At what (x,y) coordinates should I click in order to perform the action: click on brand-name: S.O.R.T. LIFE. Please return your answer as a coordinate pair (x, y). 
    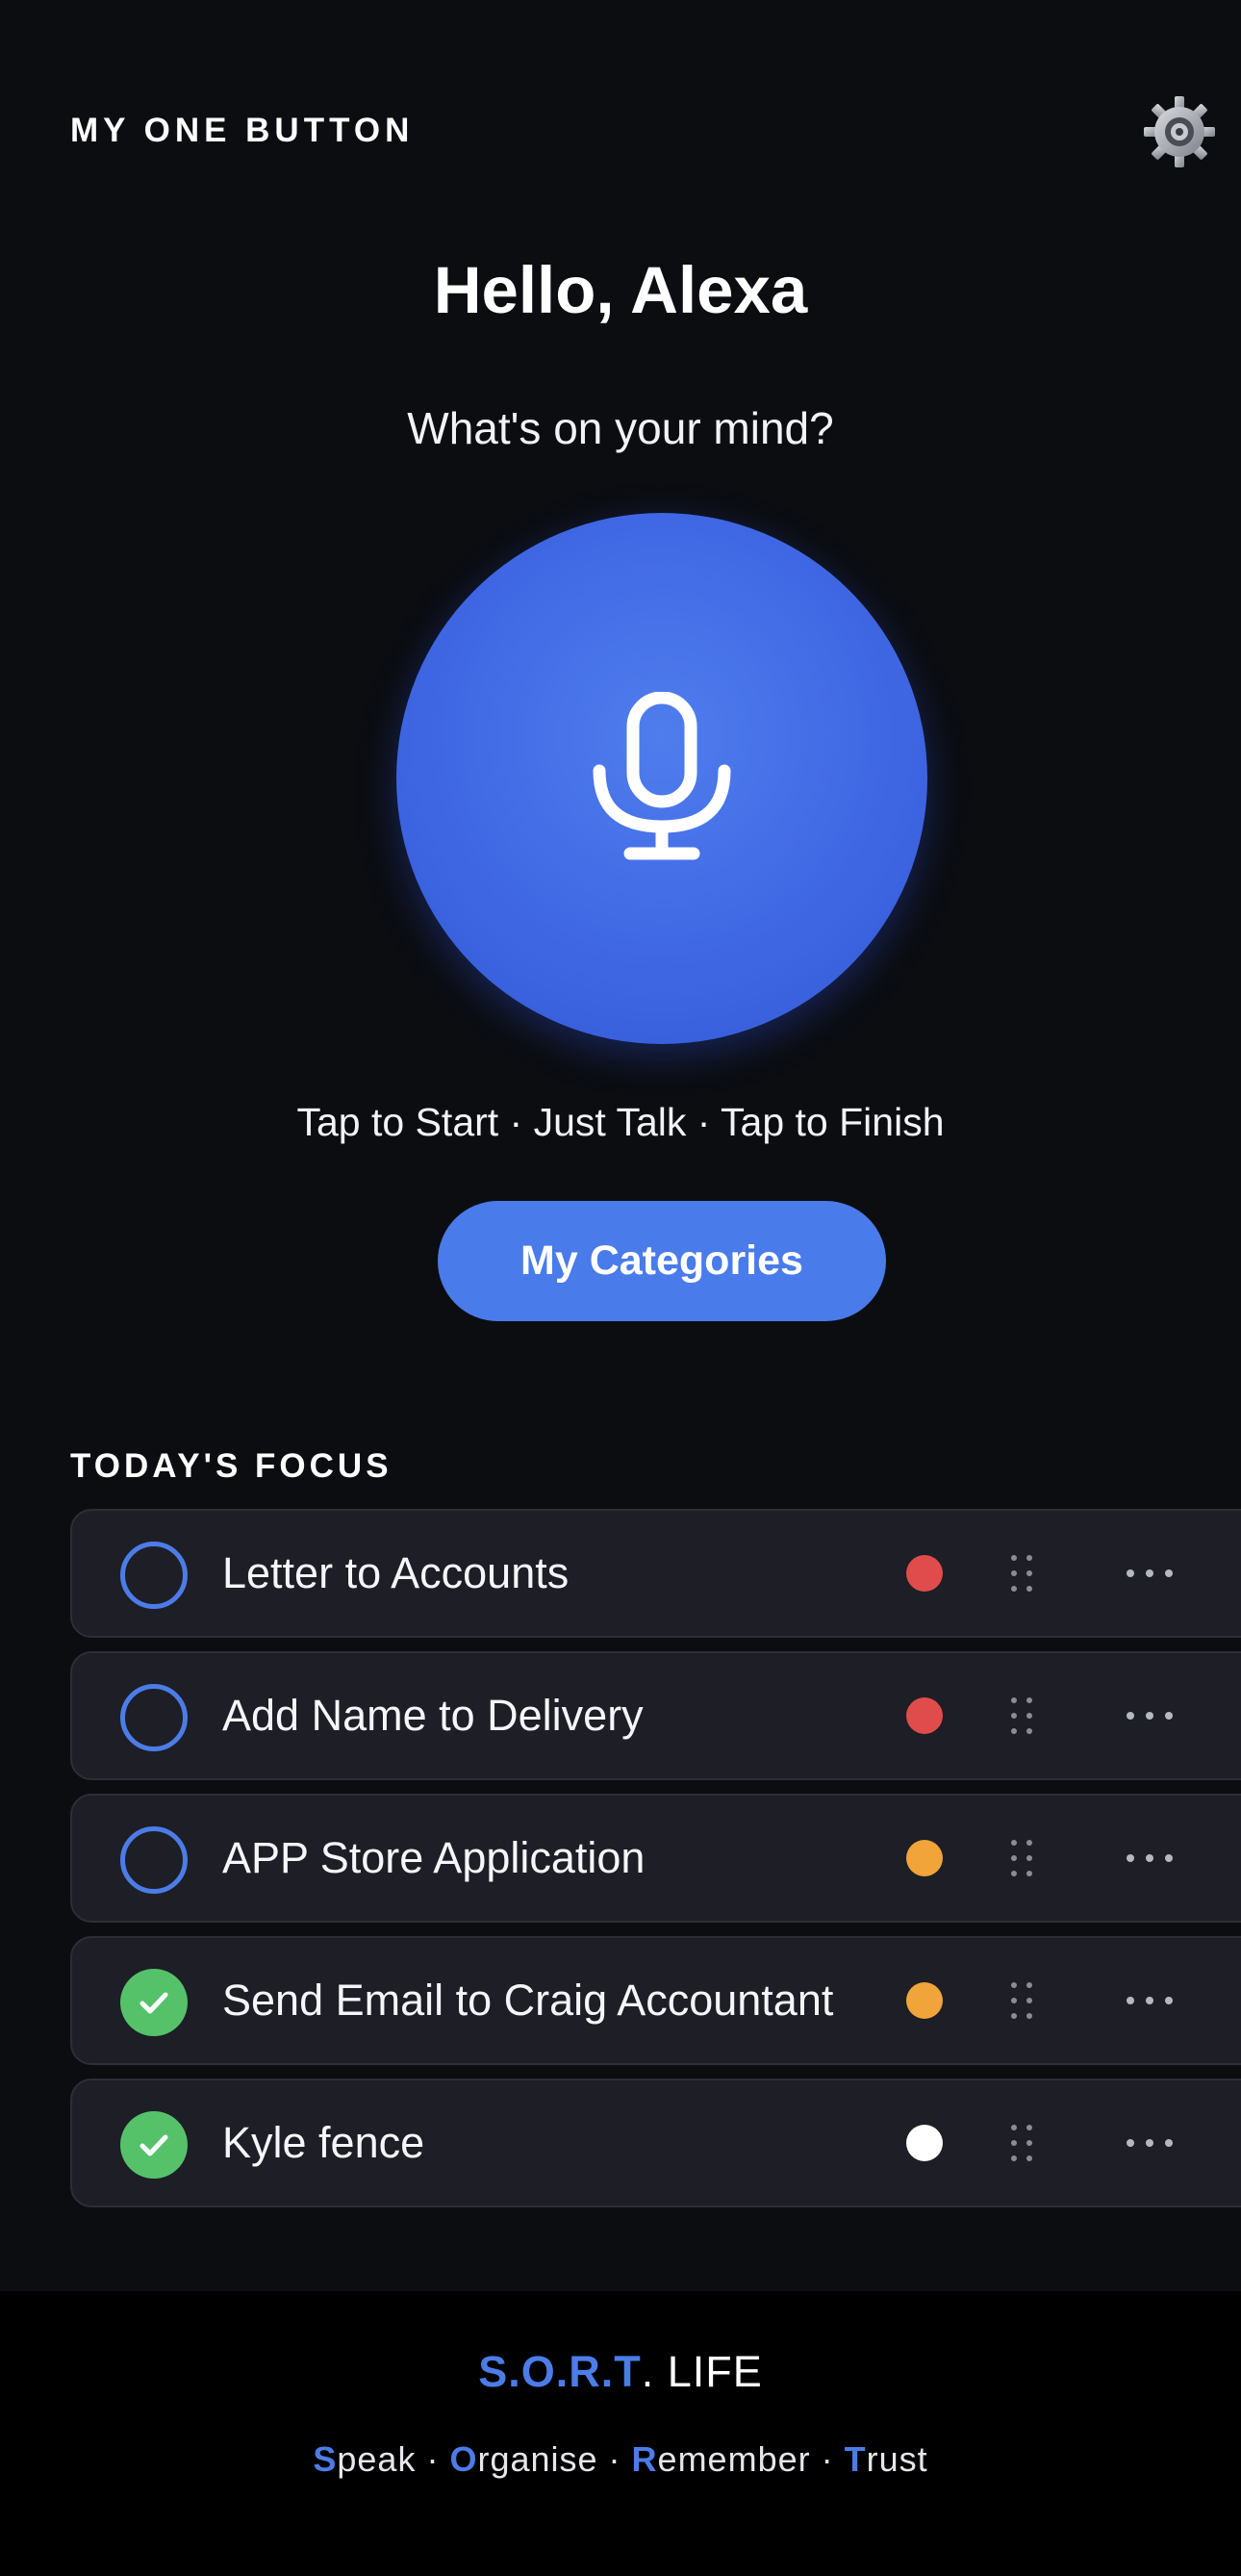
    Looking at the image, I should click on (620, 2372).